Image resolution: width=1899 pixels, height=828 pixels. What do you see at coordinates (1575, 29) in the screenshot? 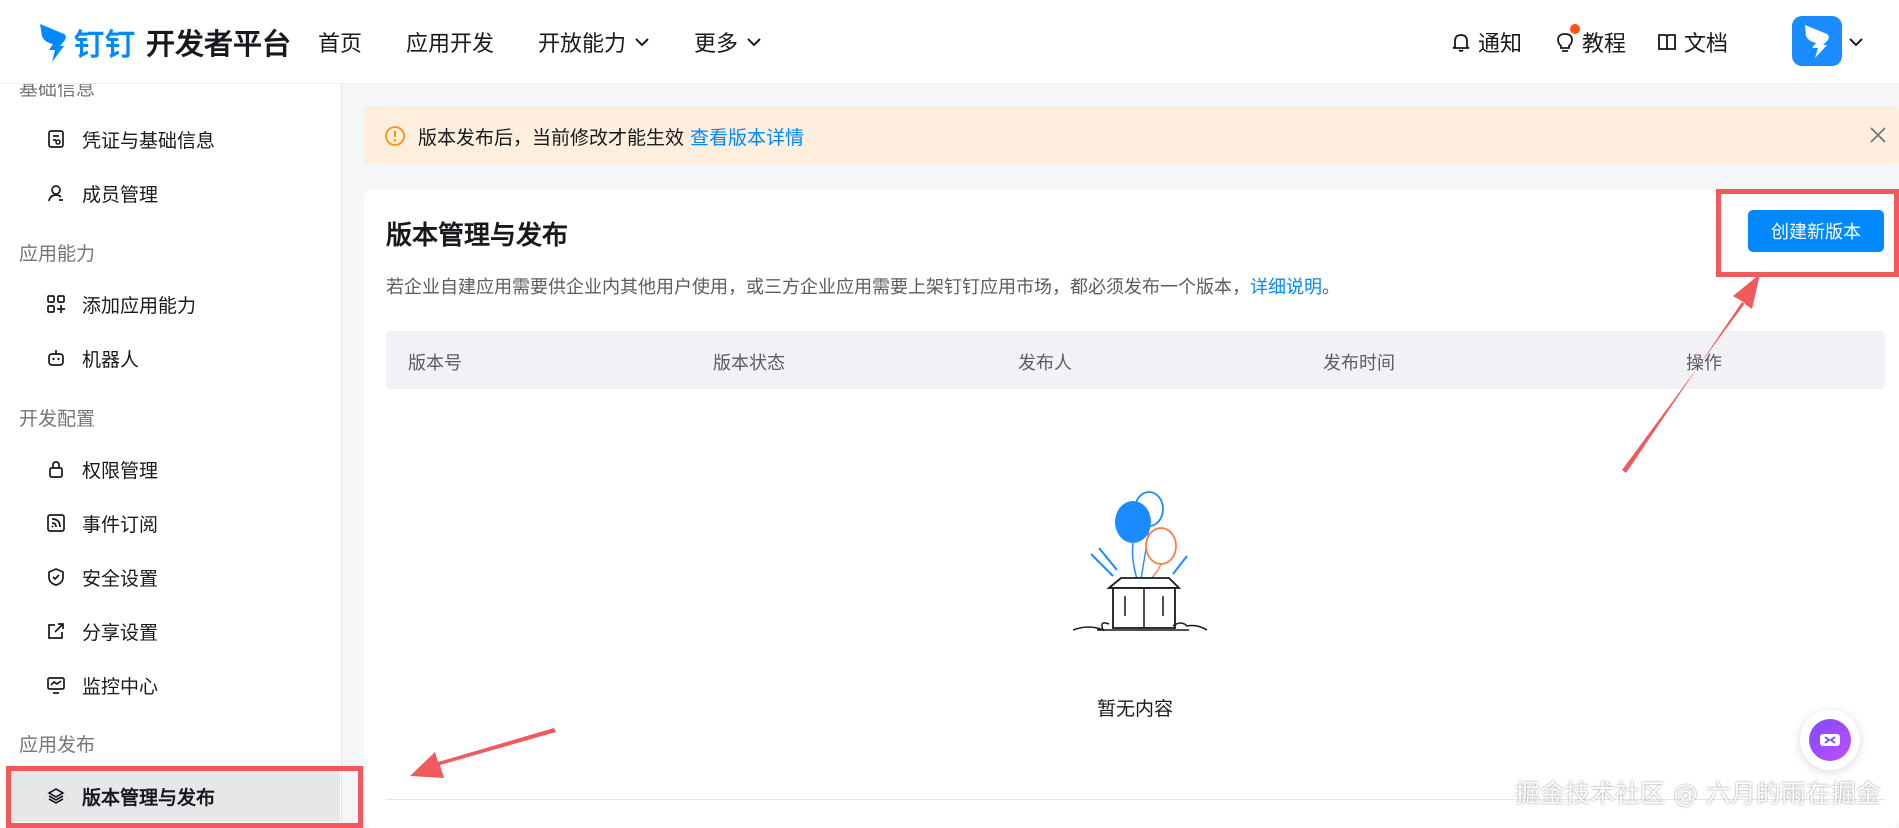
I see `notification-dot` at bounding box center [1575, 29].